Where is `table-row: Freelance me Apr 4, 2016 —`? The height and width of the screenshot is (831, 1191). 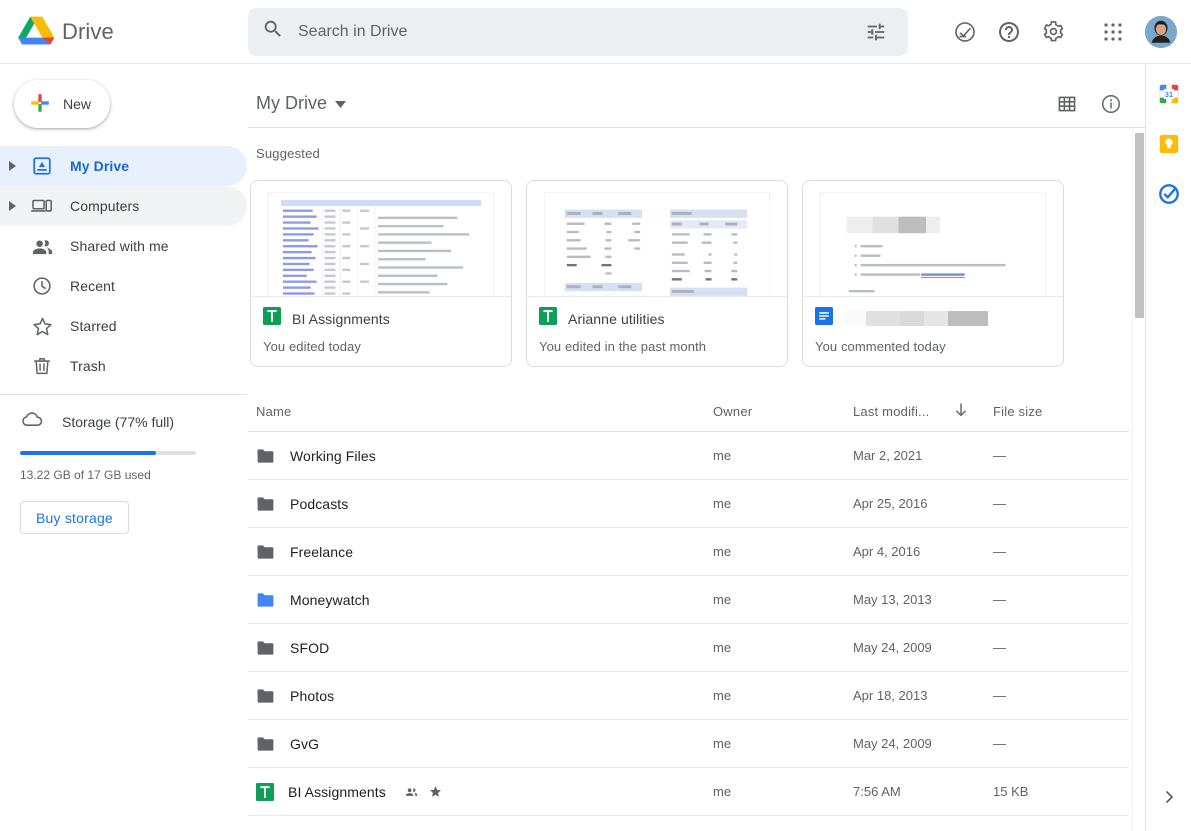 table-row: Freelance me Apr 4, 2016 — is located at coordinates (688, 552).